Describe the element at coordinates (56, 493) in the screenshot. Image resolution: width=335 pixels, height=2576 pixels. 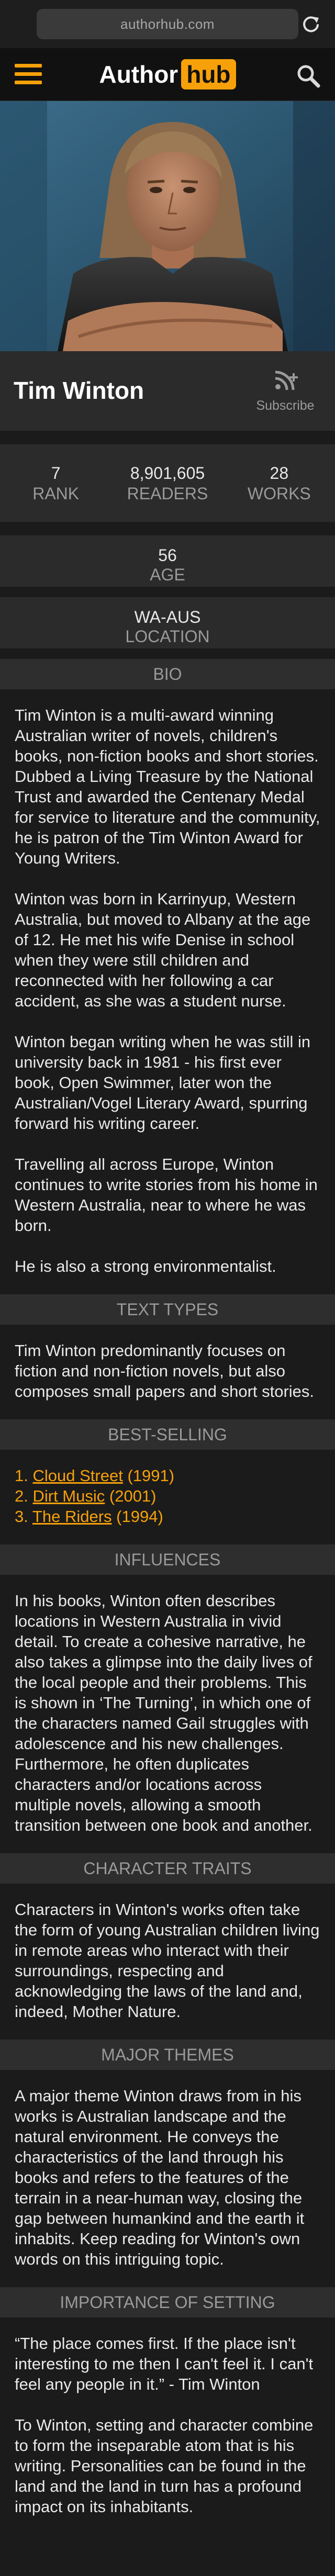
I see `stat-label: RANK` at that location.